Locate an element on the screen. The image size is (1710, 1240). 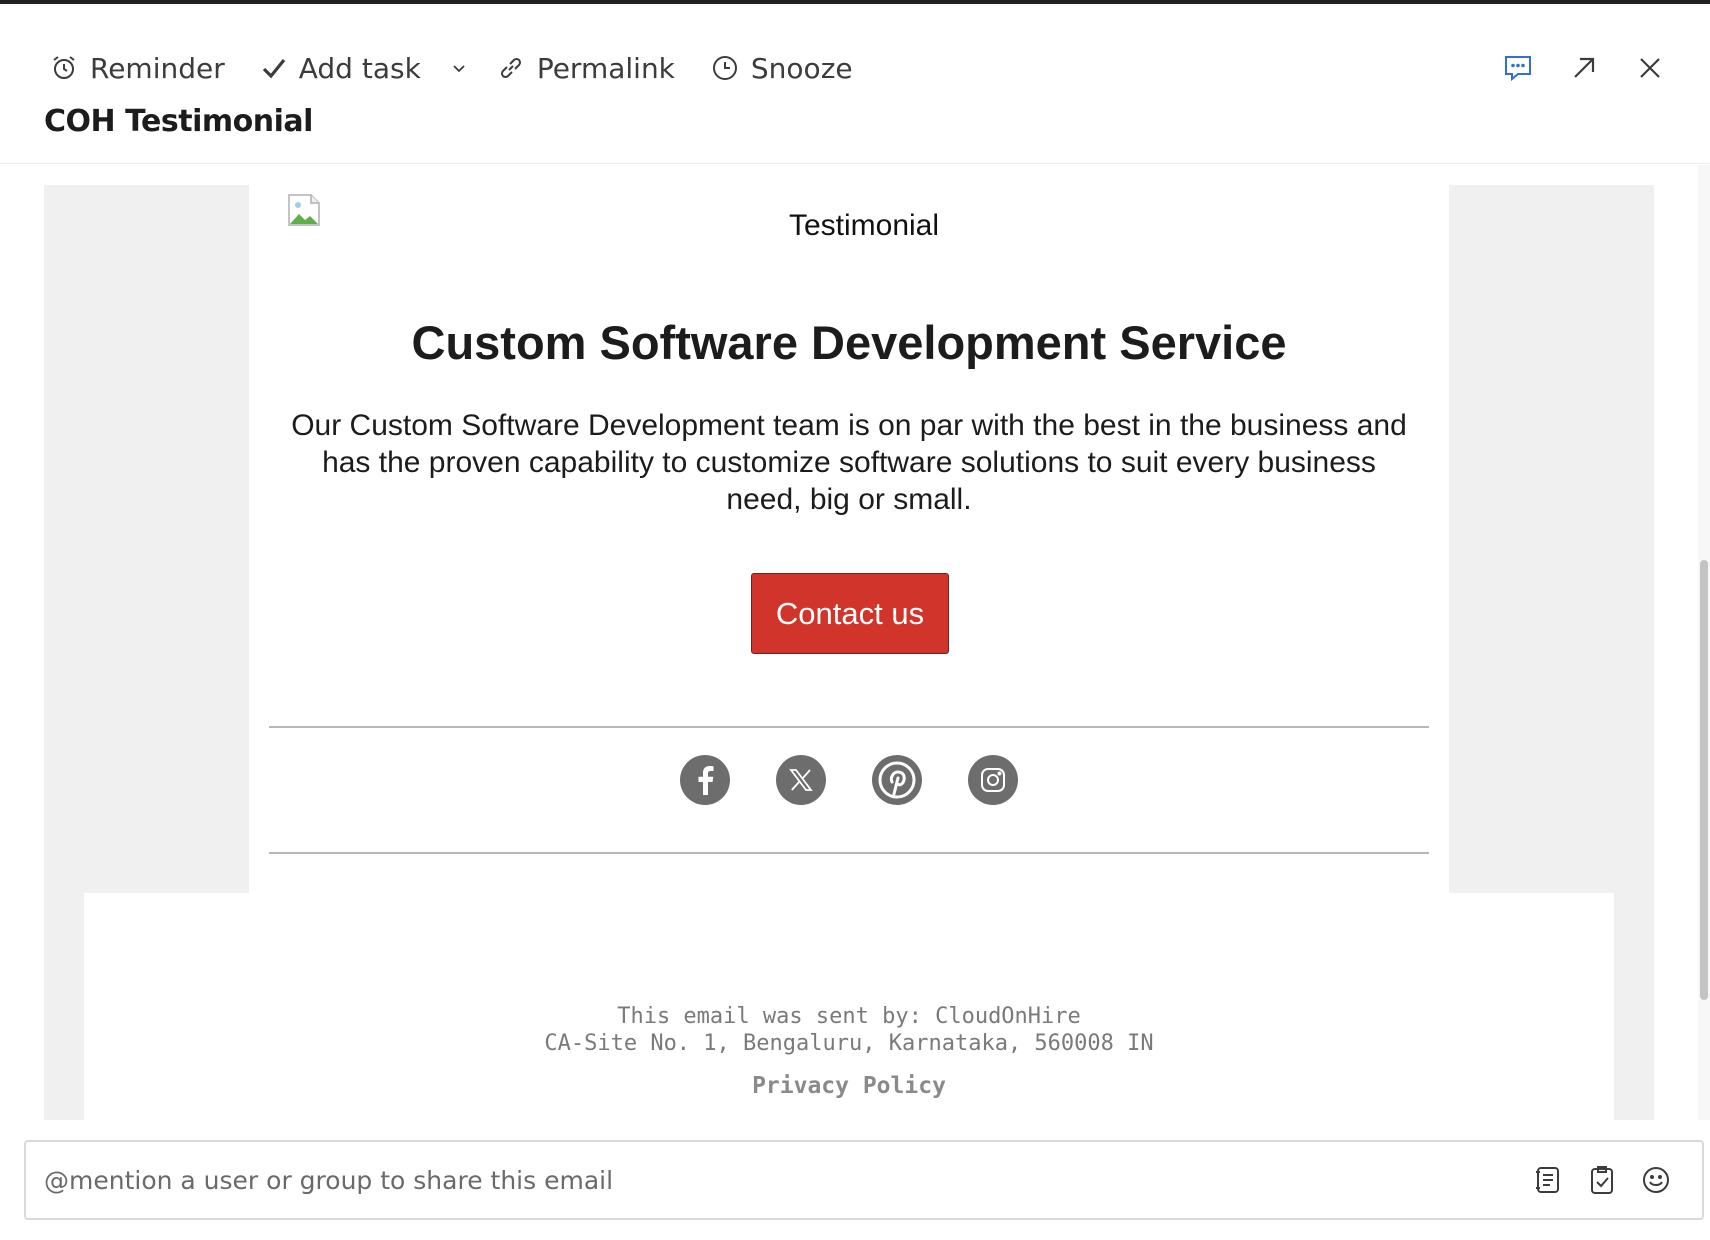
footer-sent-by: This email was sent by: CloudOnHire is located at coordinates (849, 1016).